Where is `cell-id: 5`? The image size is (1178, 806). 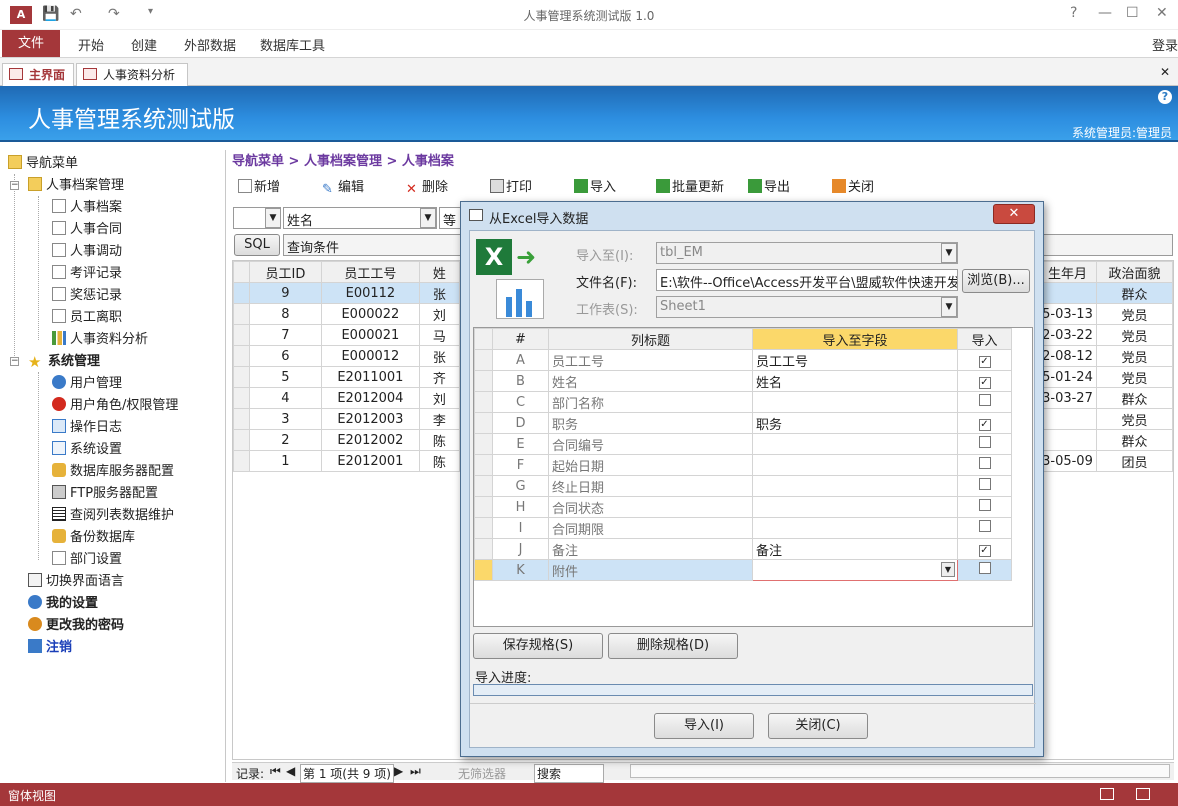 cell-id: 5 is located at coordinates (285, 377).